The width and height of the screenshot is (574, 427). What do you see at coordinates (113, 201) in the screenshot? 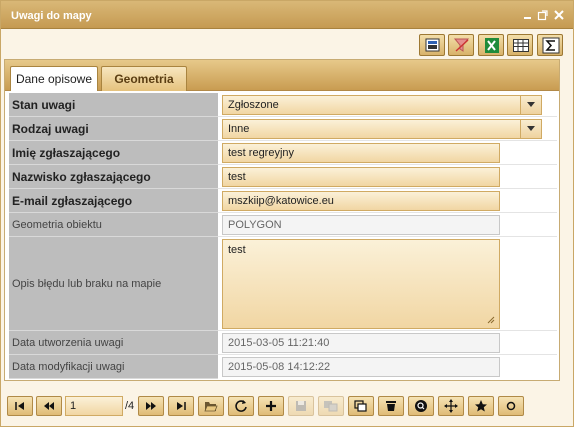
I see `field-label: E-mail zgłaszającego` at bounding box center [113, 201].